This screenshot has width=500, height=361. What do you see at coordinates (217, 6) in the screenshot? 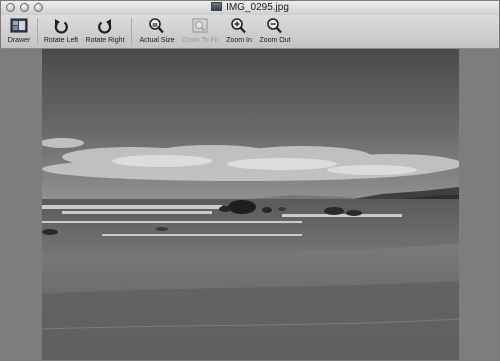
I see `document-icon` at bounding box center [217, 6].